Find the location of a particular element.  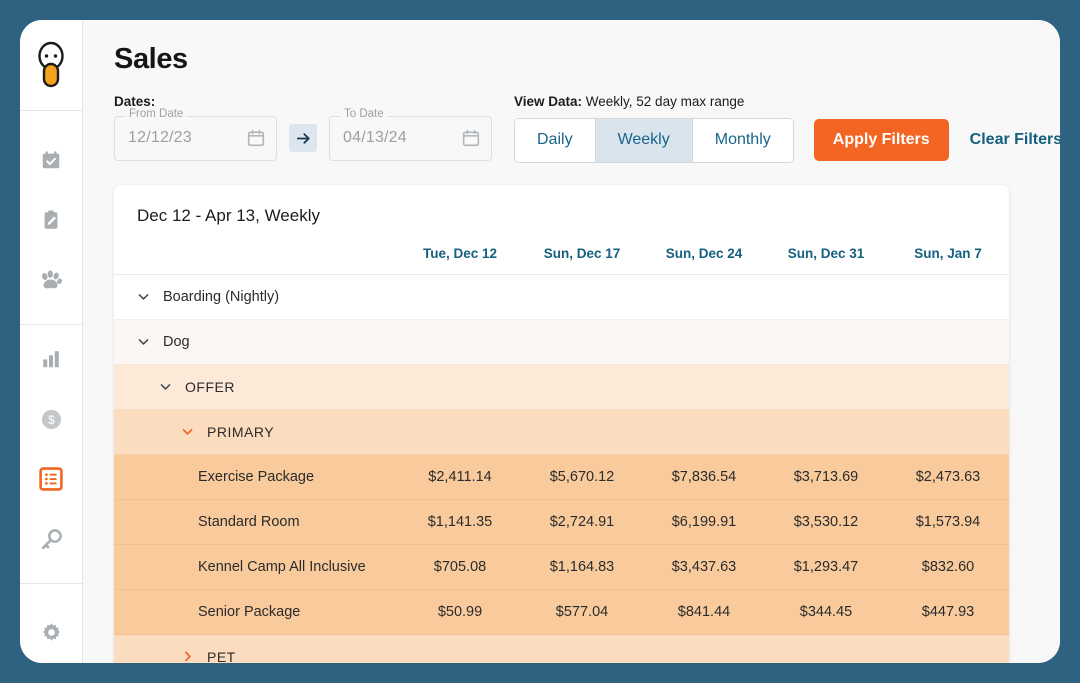

sidebar-item-pets is located at coordinates (51, 280).